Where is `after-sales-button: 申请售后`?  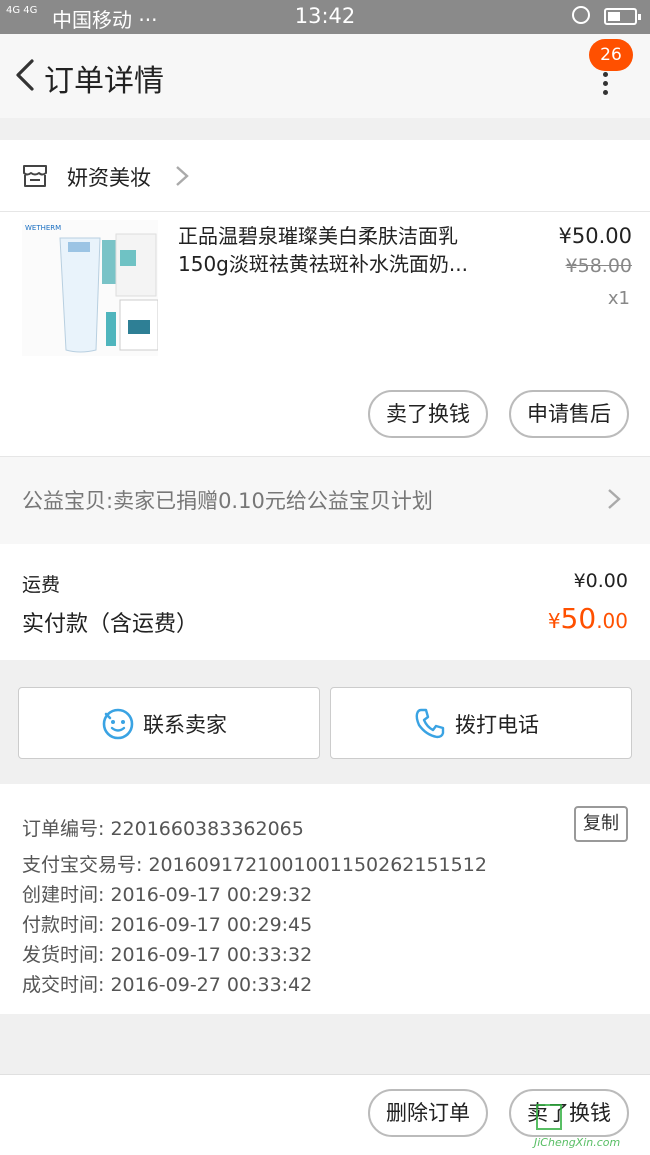 after-sales-button: 申请售后 is located at coordinates (569, 414).